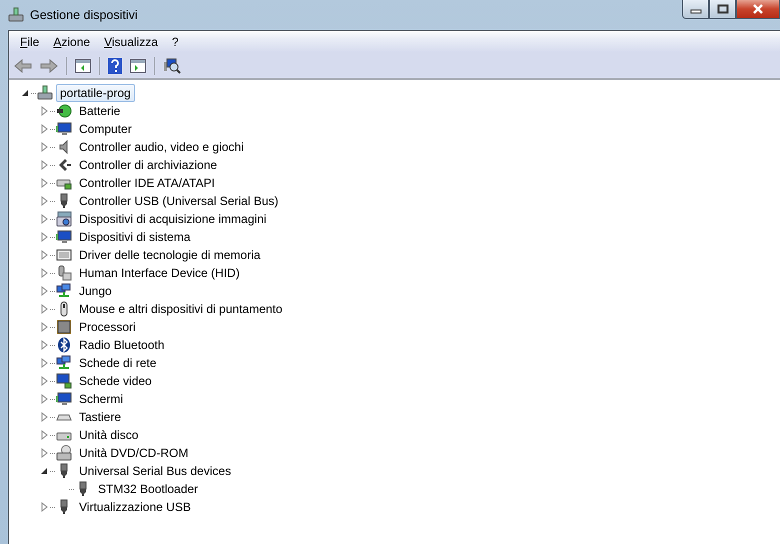  I want to click on bluetooth-icon, so click(64, 345).